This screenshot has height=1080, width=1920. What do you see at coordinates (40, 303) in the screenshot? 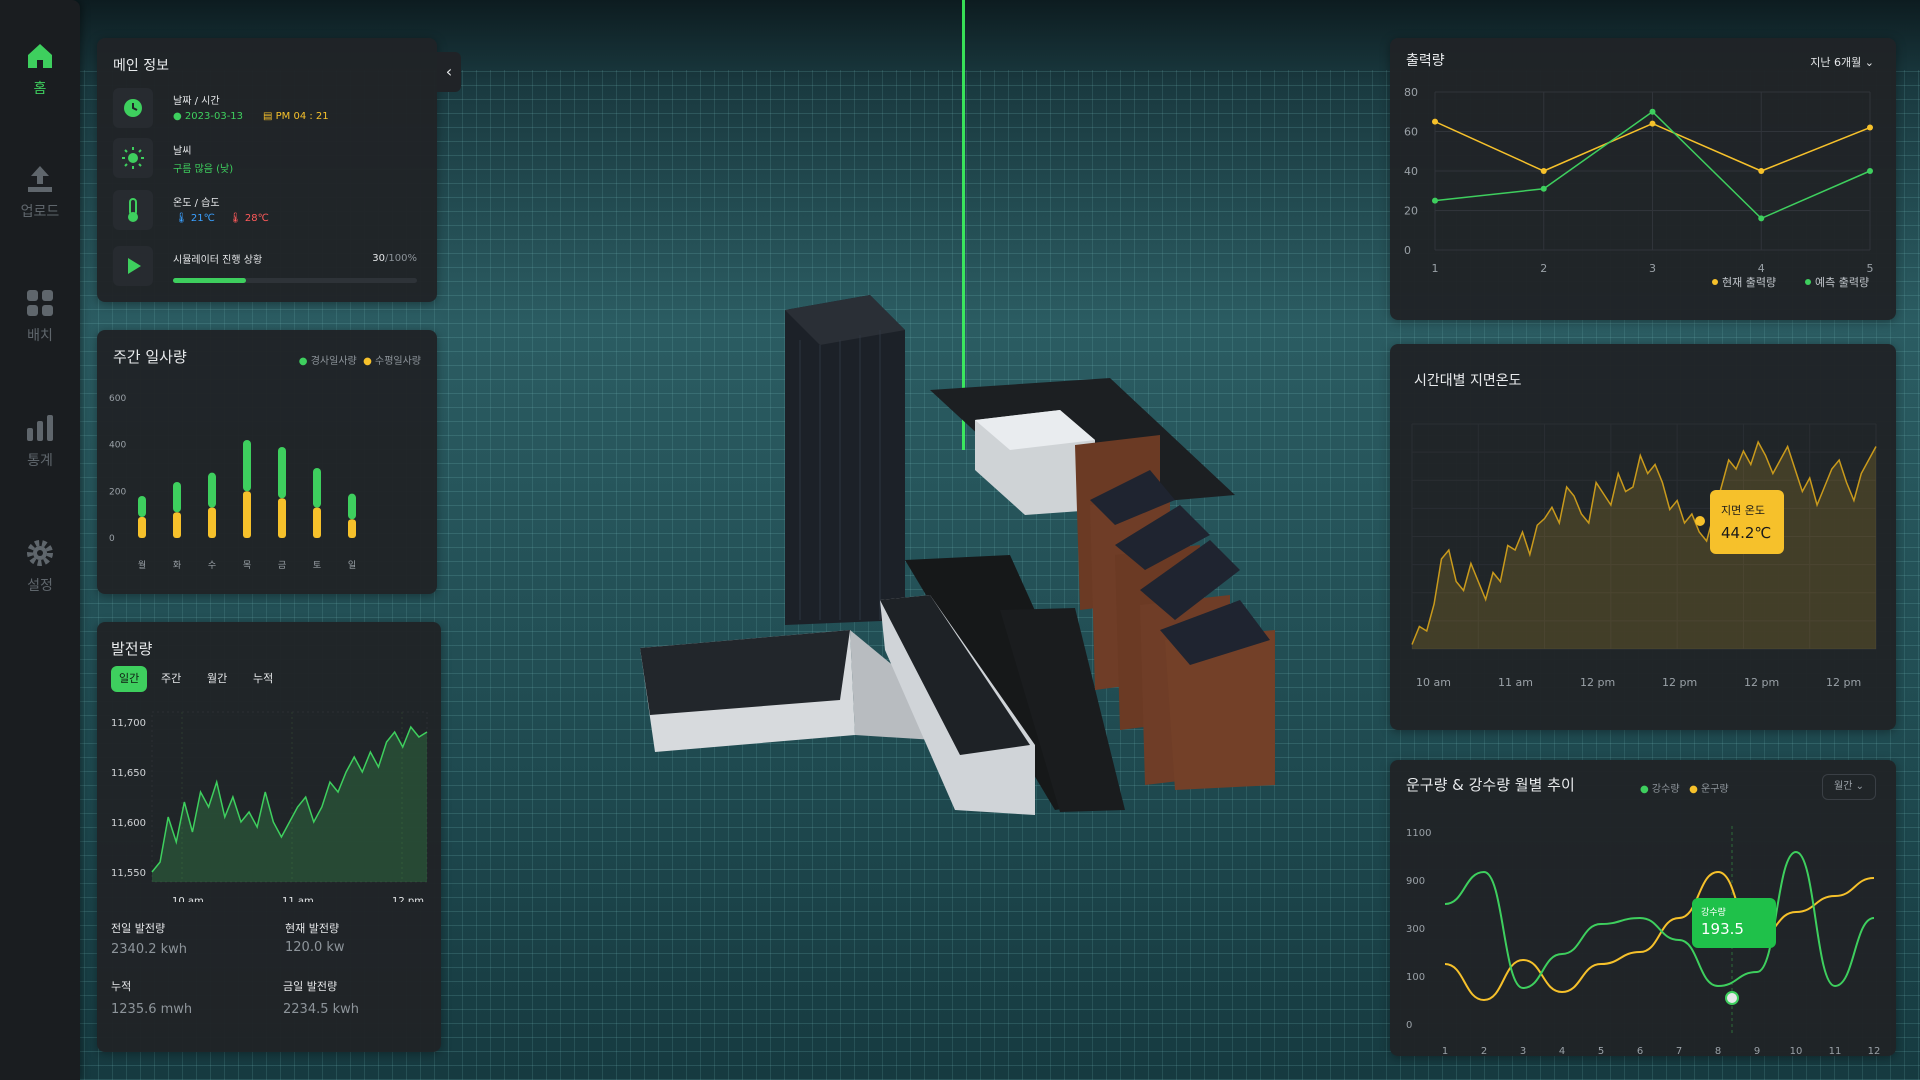
I see `grid-icon` at bounding box center [40, 303].